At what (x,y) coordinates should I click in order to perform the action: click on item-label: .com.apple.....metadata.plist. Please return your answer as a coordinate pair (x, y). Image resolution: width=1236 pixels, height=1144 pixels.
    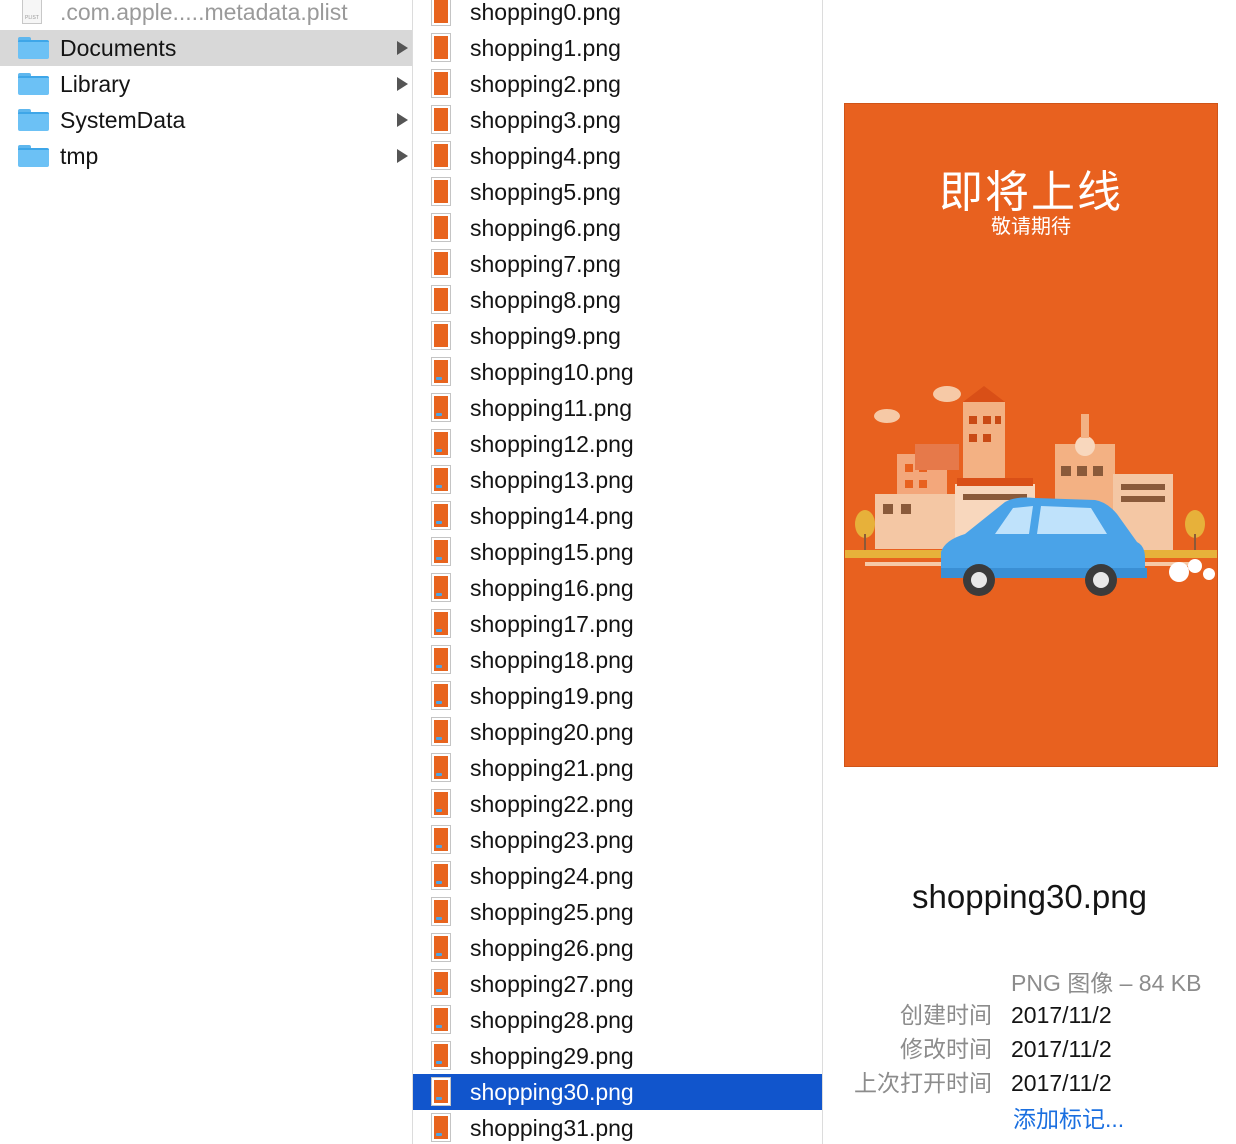
    Looking at the image, I should click on (204, 12).